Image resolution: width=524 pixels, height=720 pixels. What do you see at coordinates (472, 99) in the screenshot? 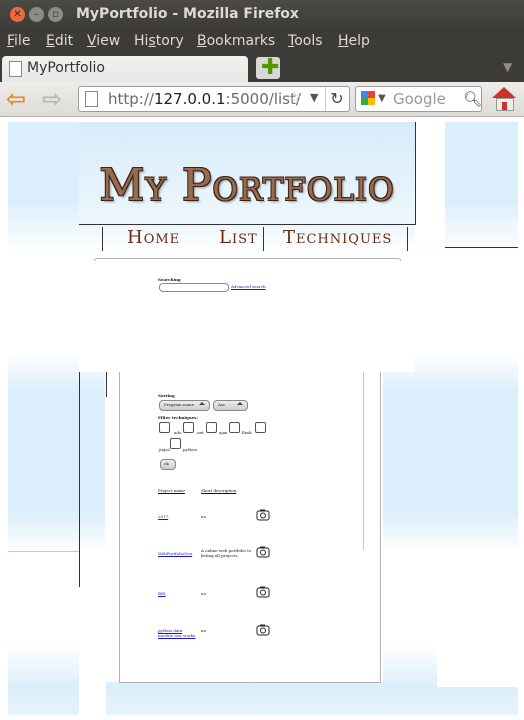
I see `magnifier-icon: 🔍︎` at bounding box center [472, 99].